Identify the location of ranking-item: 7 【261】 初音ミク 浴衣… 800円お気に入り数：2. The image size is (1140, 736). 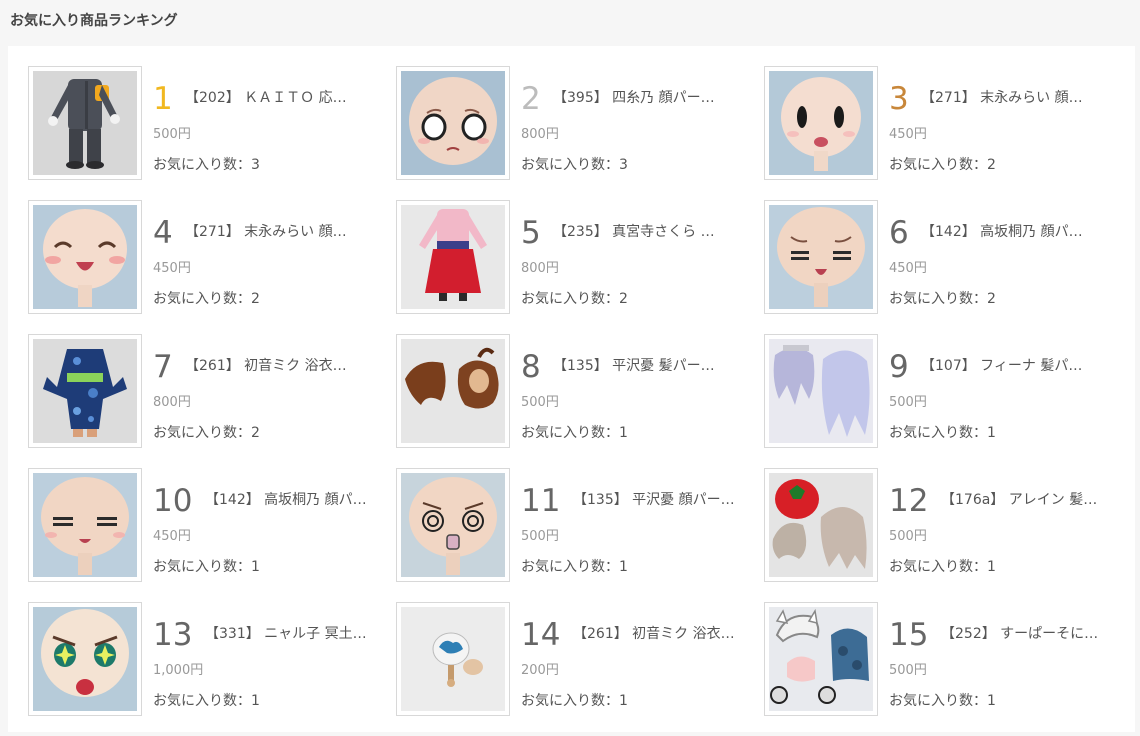
(212, 391).